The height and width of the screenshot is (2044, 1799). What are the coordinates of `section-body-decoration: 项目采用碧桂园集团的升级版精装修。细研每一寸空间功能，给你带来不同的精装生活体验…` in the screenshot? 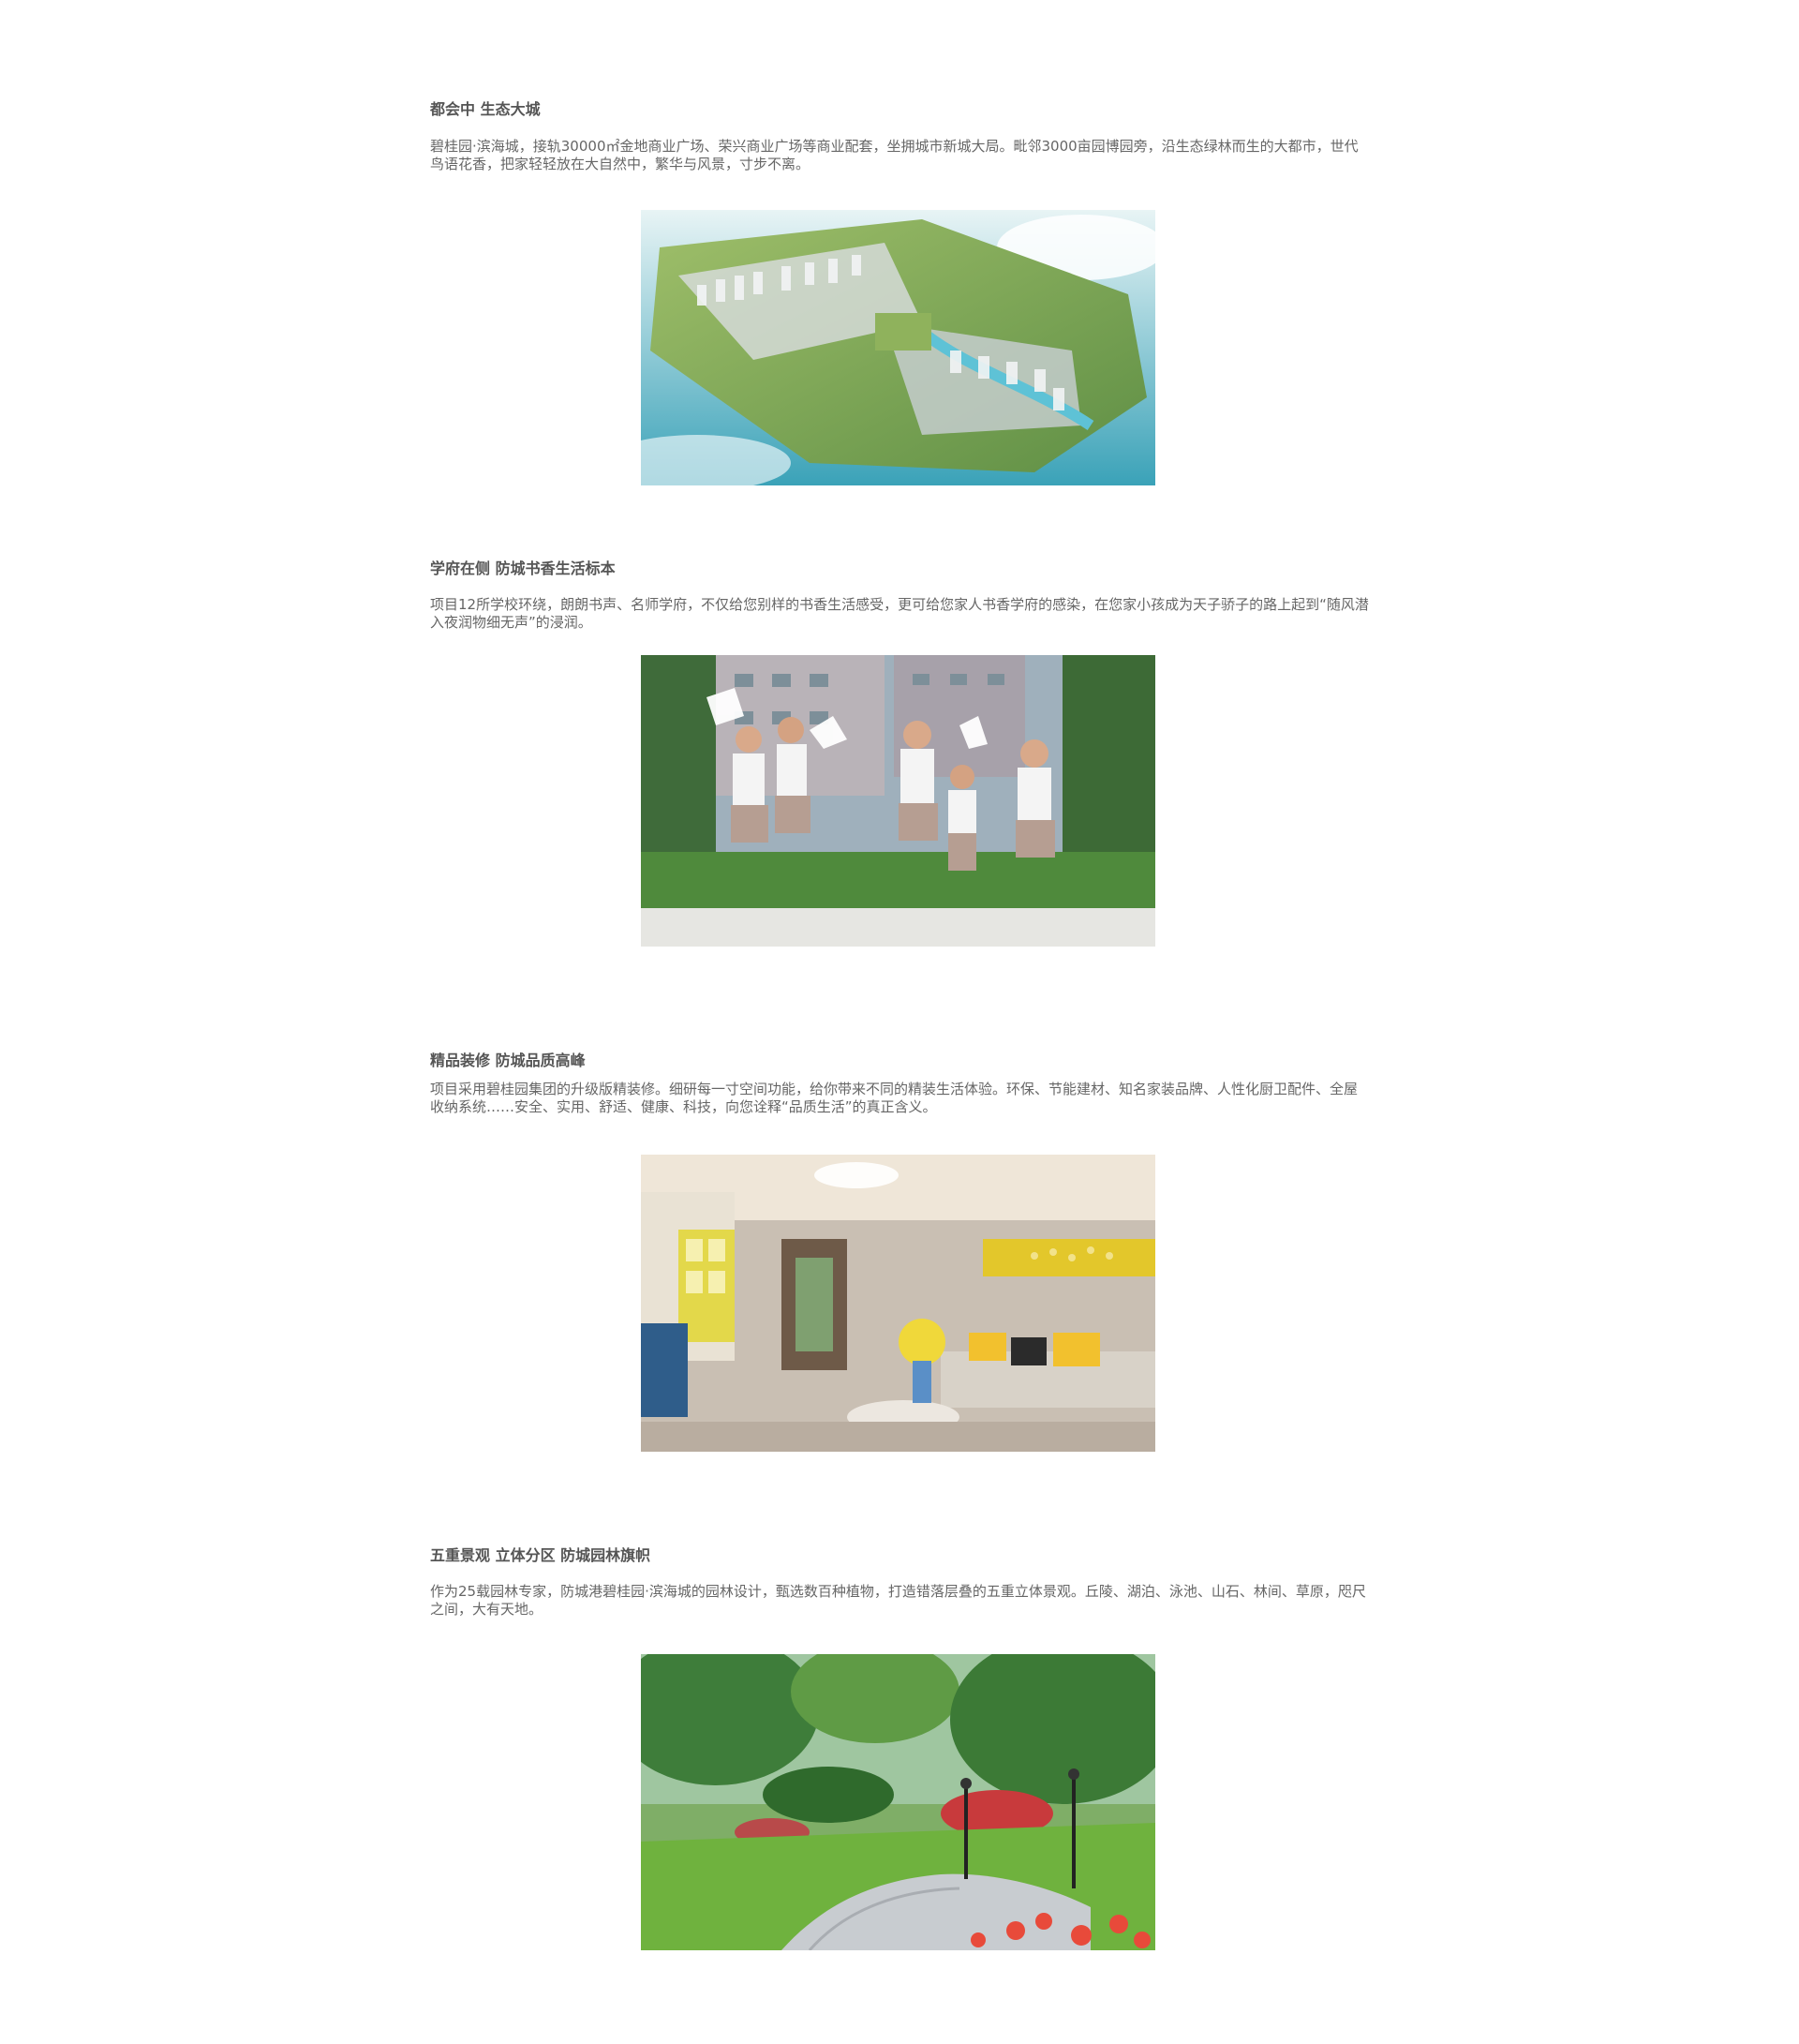 It's located at (894, 1098).